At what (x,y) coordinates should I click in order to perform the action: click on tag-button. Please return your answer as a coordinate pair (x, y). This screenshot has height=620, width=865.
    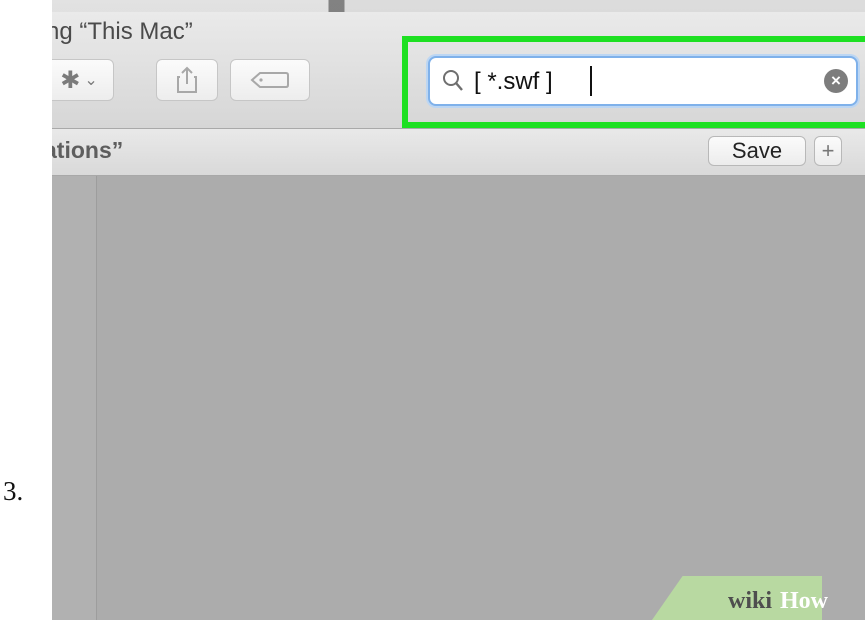
    Looking at the image, I should click on (270, 80).